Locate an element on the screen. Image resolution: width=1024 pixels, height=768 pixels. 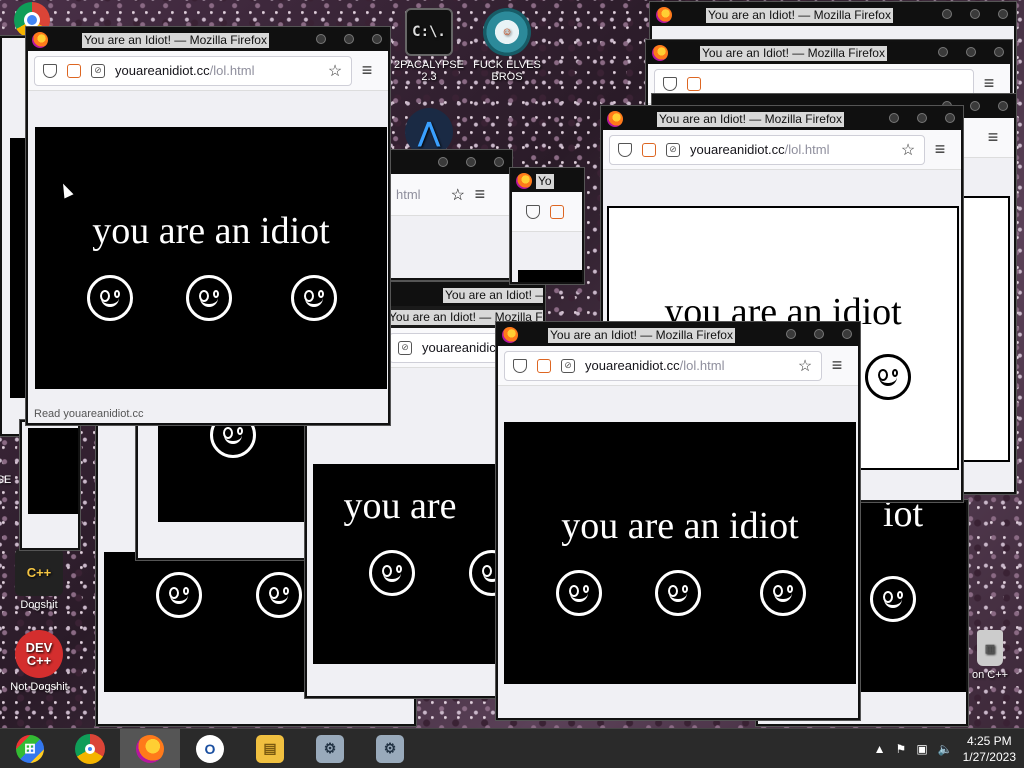
firefox-window-bg-small: Yo is located at coordinates (547, 226).